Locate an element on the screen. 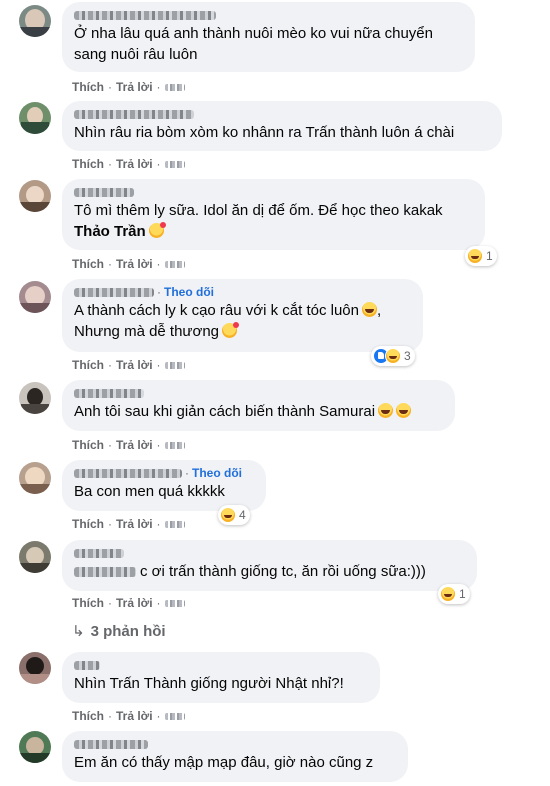  reaction-summary: 4 is located at coordinates (234, 515).